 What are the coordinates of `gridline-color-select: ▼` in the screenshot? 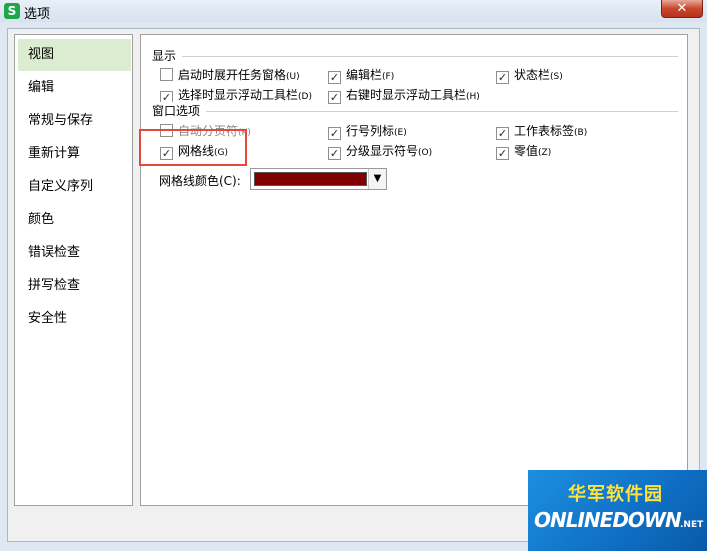 It's located at (318, 179).